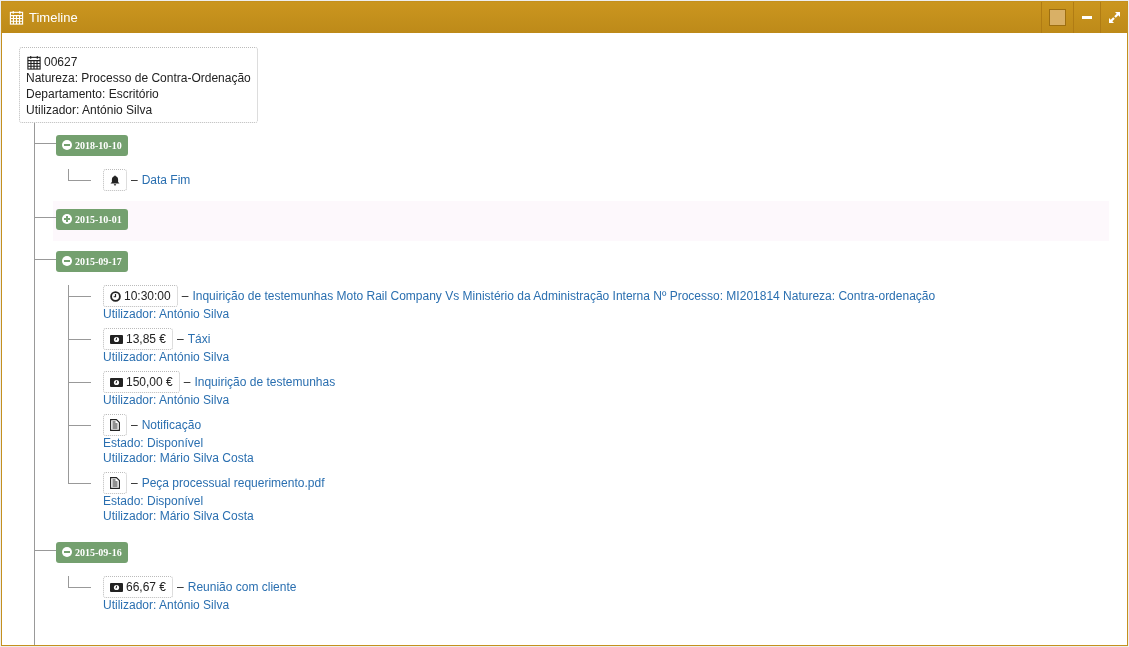 The image size is (1129, 647). What do you see at coordinates (138, 94) in the screenshot?
I see `record-field: Departamento: Escritório` at bounding box center [138, 94].